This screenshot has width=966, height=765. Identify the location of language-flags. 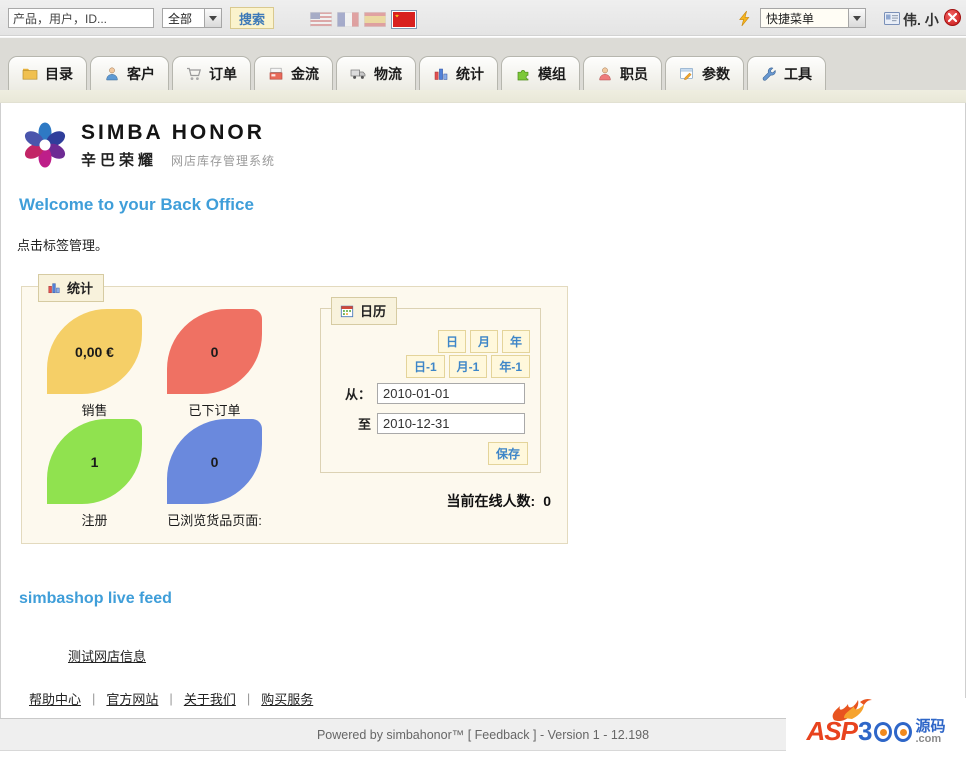
(363, 19).